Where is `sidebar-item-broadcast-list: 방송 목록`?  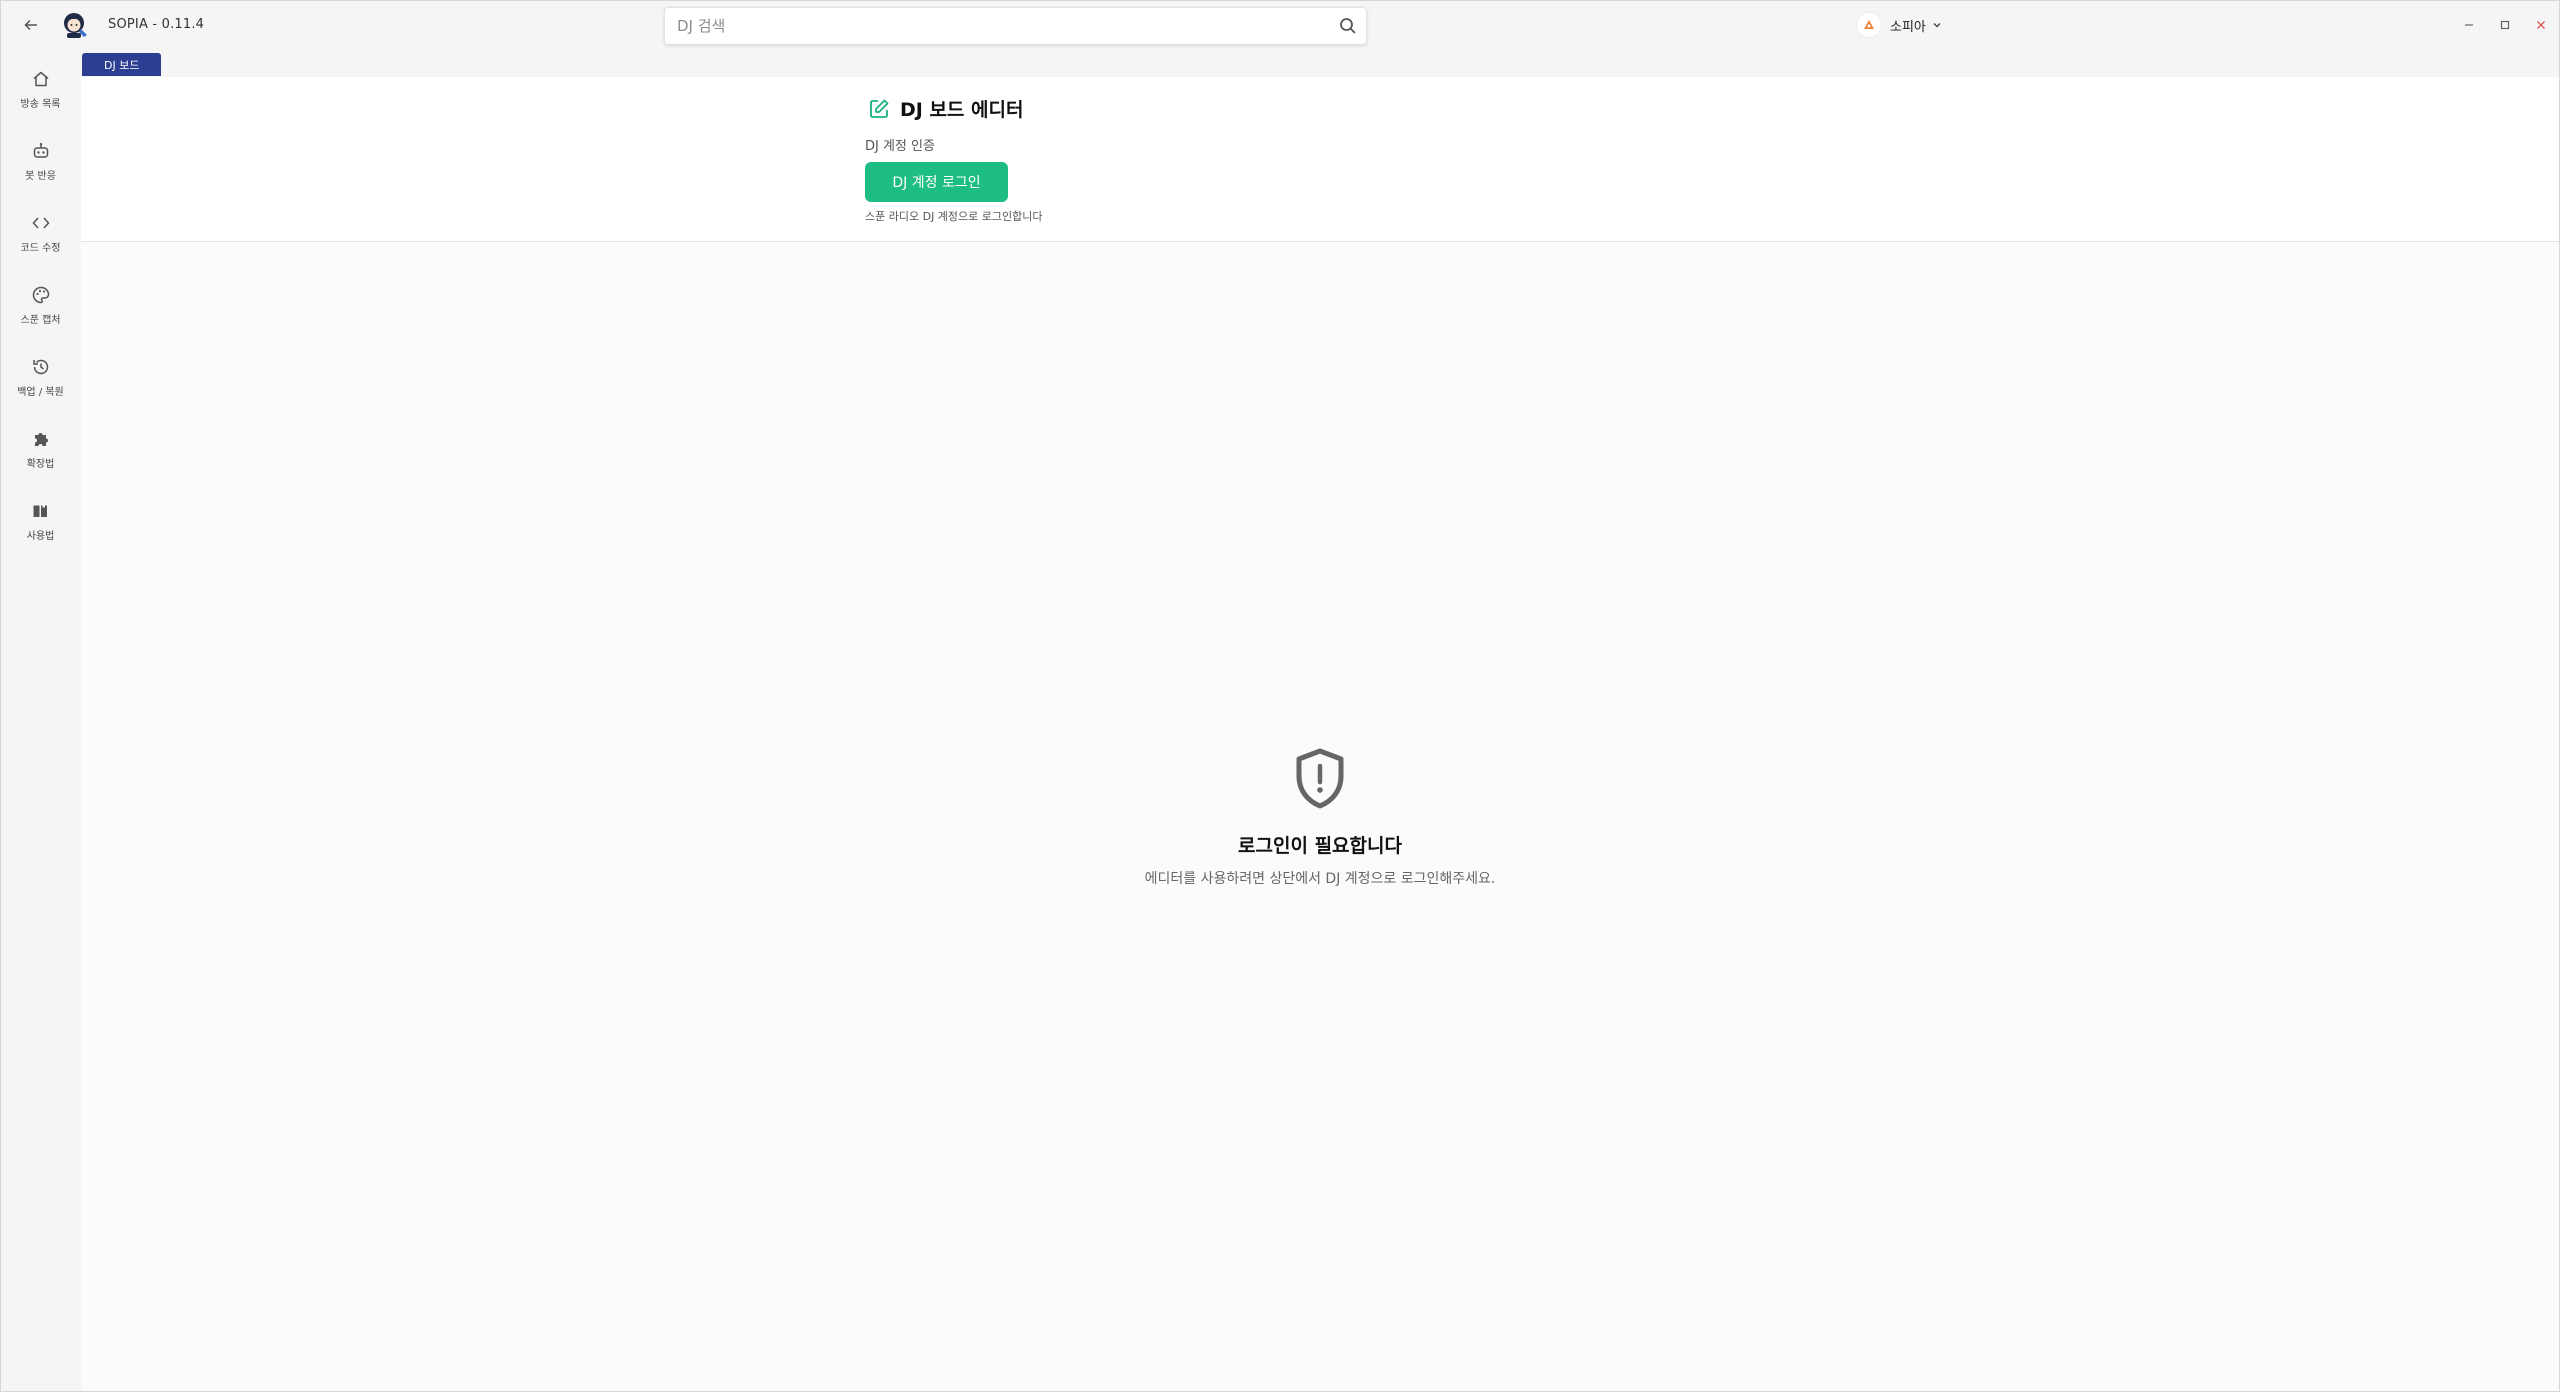 sidebar-item-broadcast-list: 방송 목록 is located at coordinates (40, 98).